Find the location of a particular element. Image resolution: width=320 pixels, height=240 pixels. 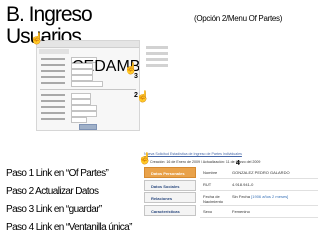

row-value: Femenino is located at coordinates (241, 211).